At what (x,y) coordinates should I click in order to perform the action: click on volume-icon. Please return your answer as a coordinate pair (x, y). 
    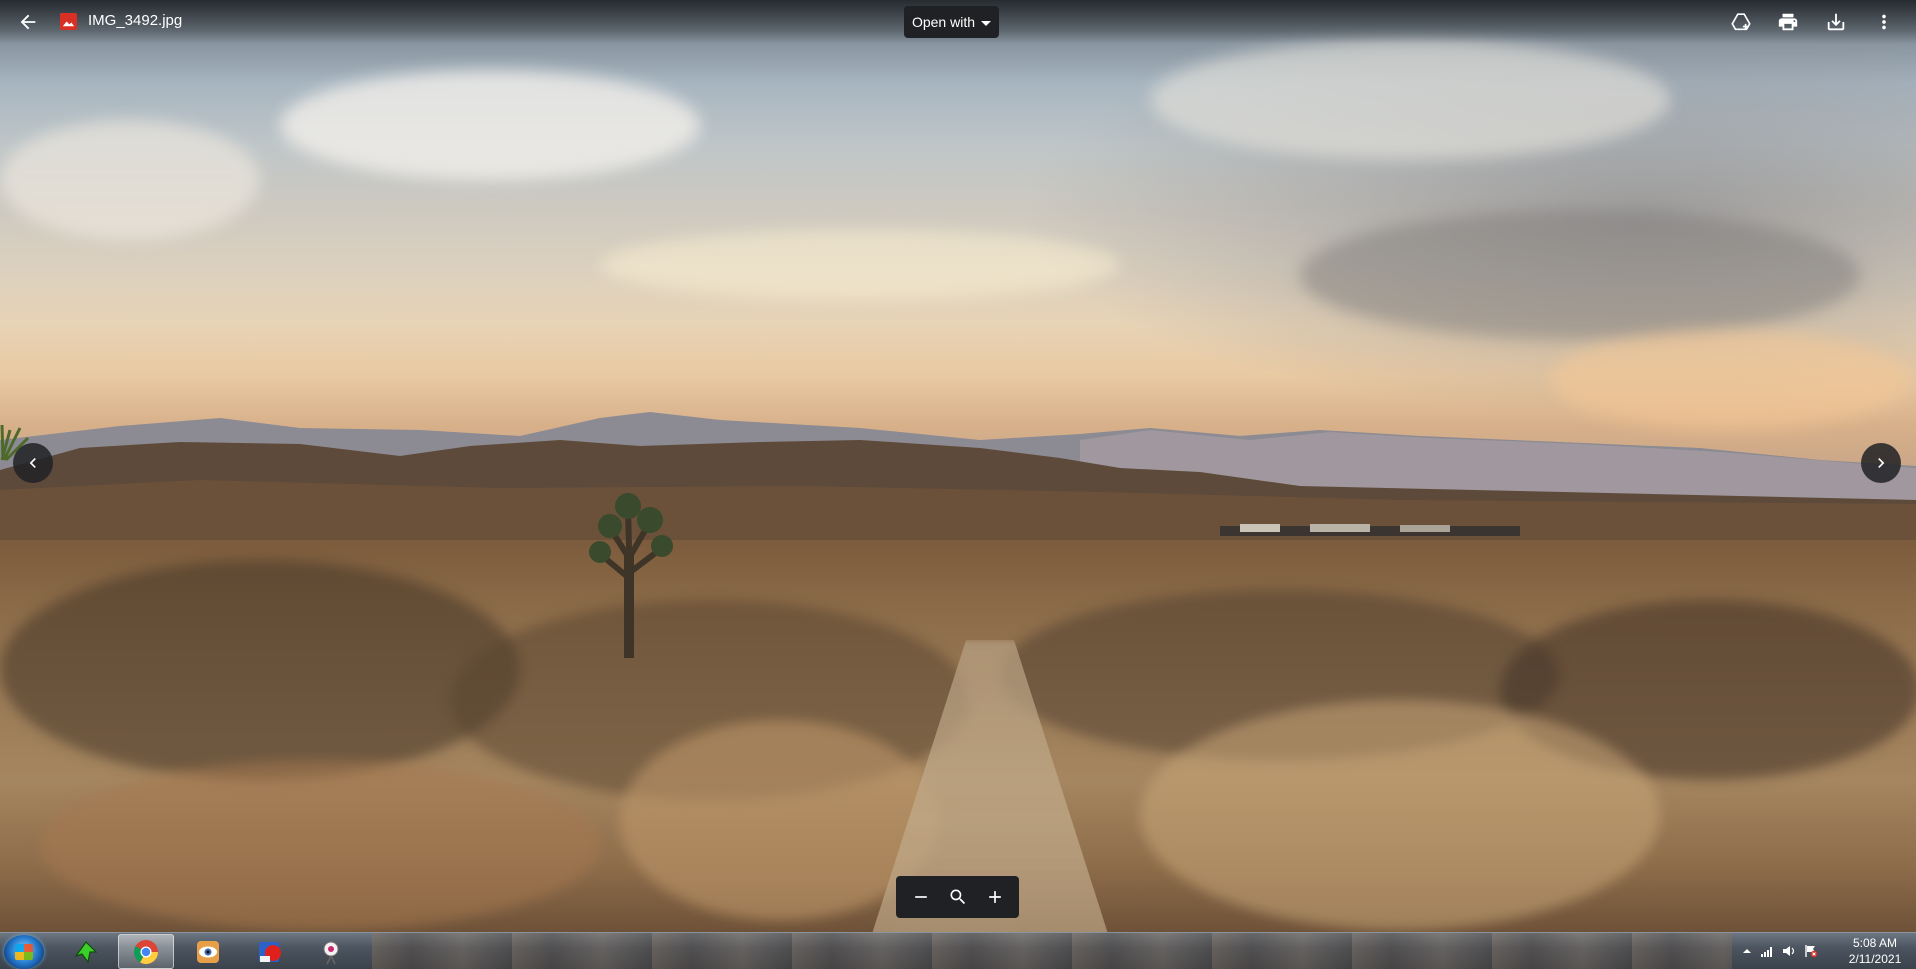
    Looking at the image, I should click on (1789, 951).